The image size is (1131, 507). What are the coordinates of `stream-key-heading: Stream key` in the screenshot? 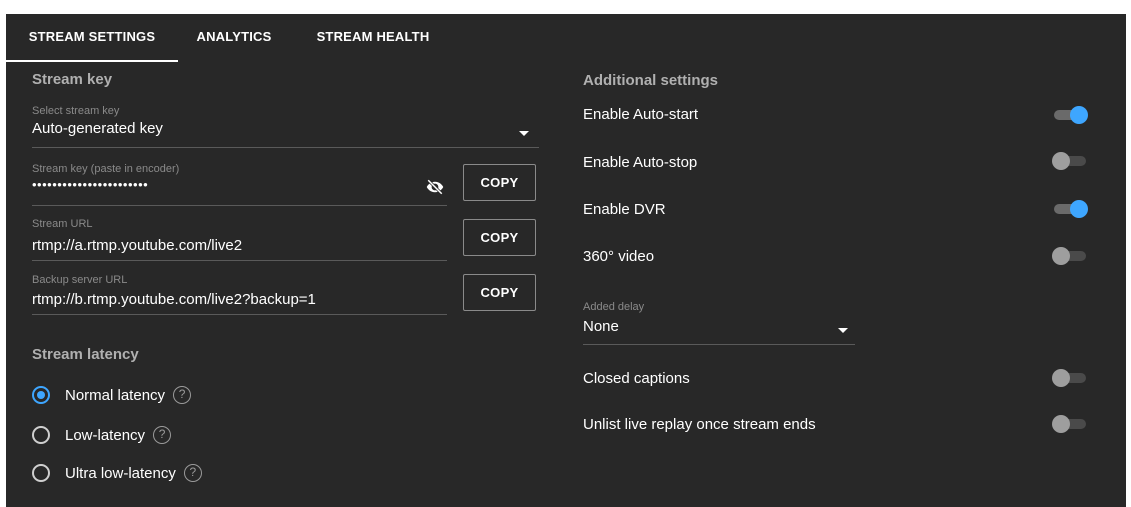 It's located at (72, 79).